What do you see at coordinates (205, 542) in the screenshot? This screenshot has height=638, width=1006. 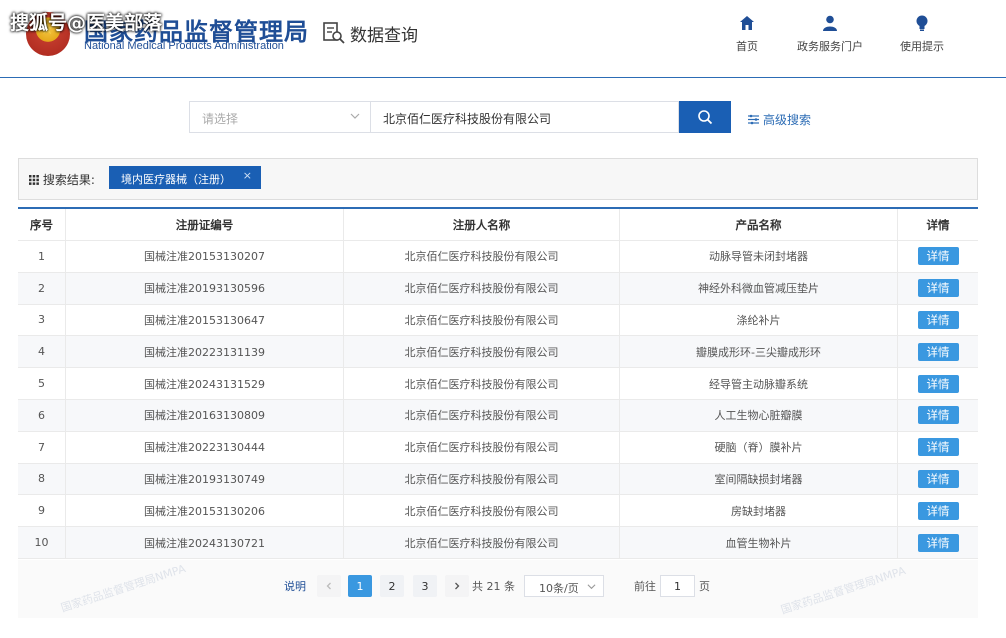 I see `row-cert-number: 国械注准20243130721` at bounding box center [205, 542].